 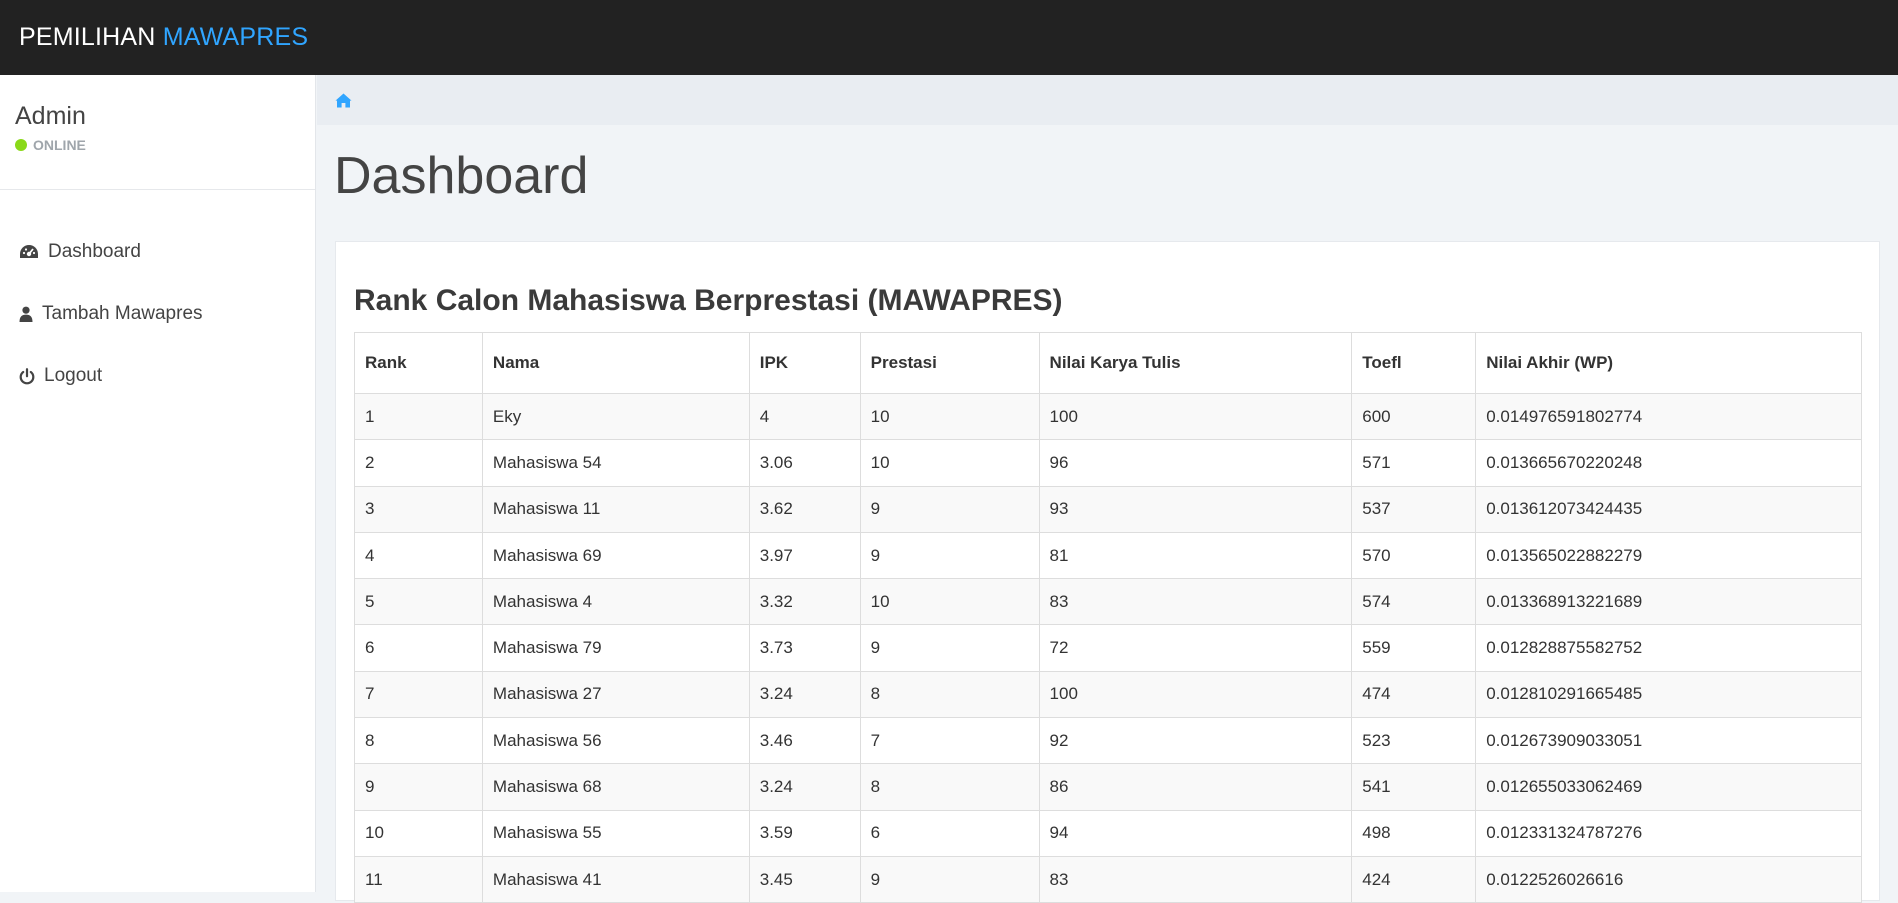 What do you see at coordinates (615, 694) in the screenshot?
I see `table-cell: Mahasiswa 27` at bounding box center [615, 694].